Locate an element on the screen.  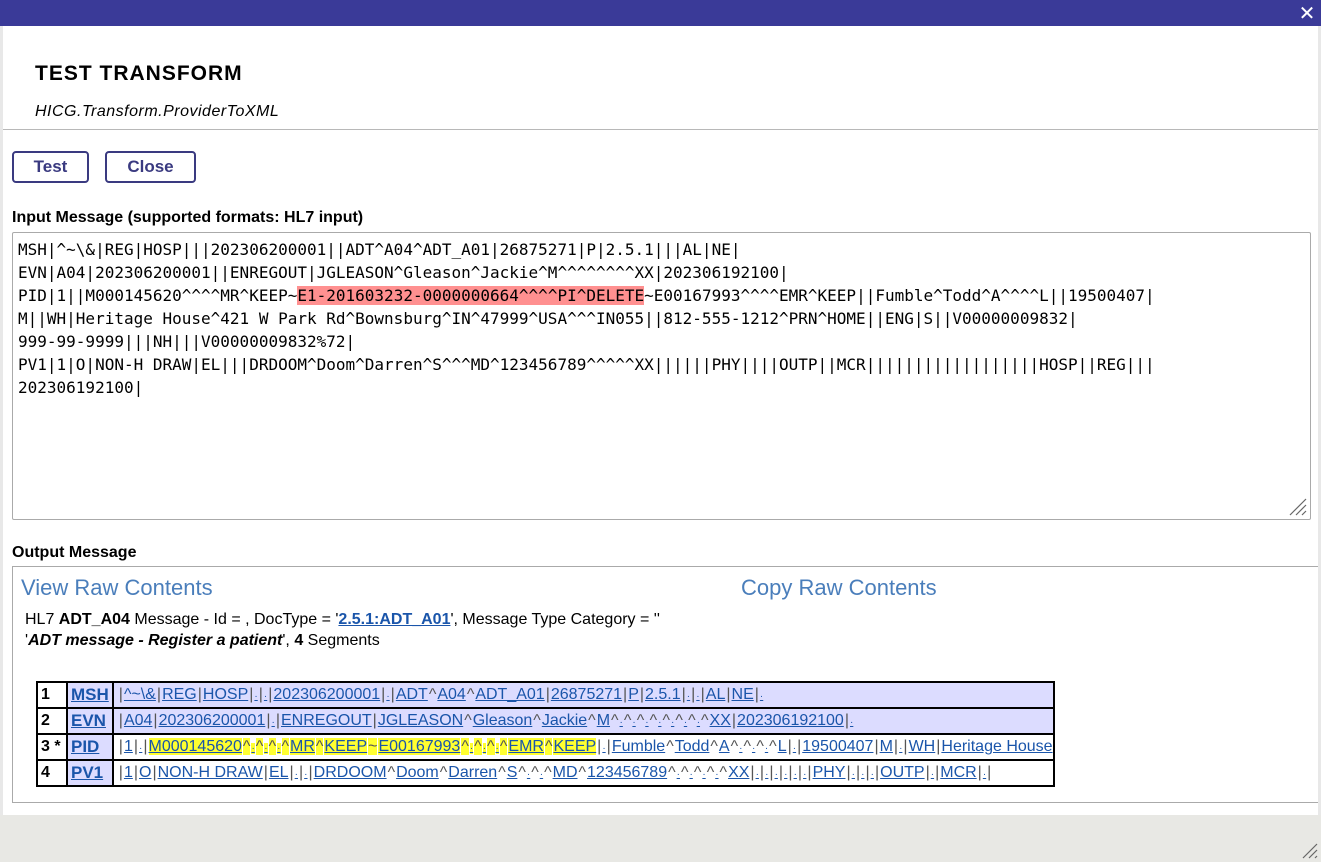
field-value-link: Darren is located at coordinates (472, 772).